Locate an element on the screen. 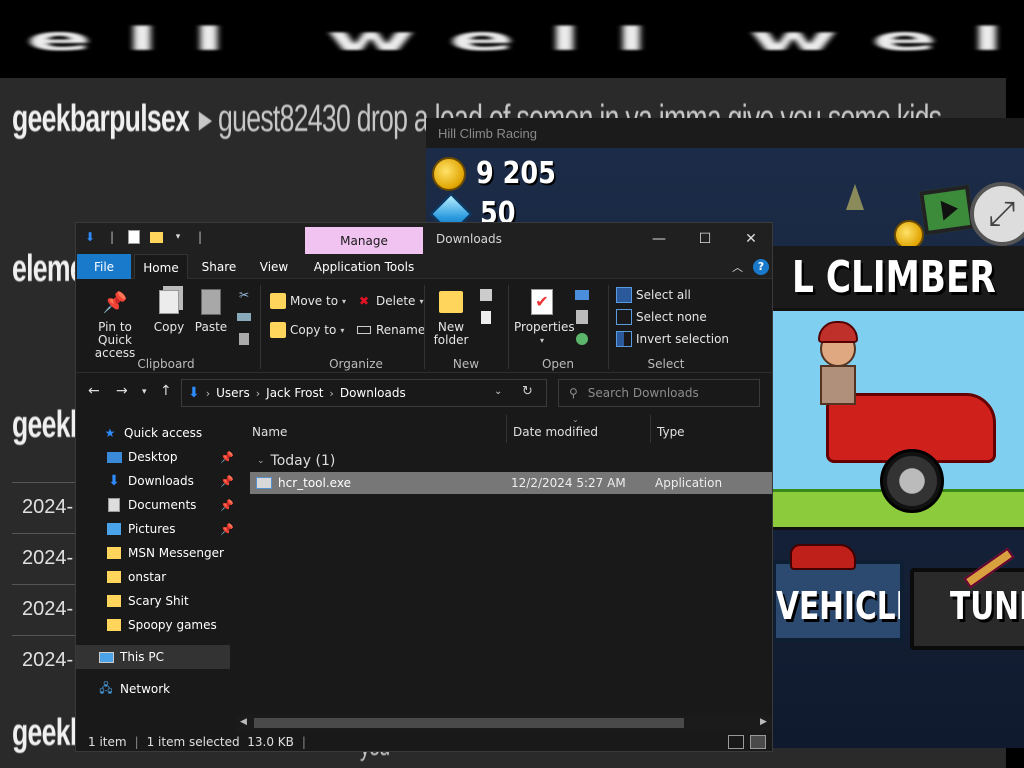 The width and height of the screenshot is (1024, 768). fullscreen-button: ⤢ is located at coordinates (997, 214).